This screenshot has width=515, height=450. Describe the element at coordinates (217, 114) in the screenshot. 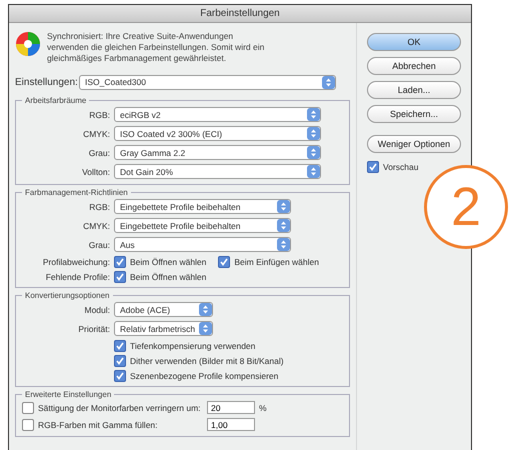

I see `dropdown: eciRGB v2` at that location.